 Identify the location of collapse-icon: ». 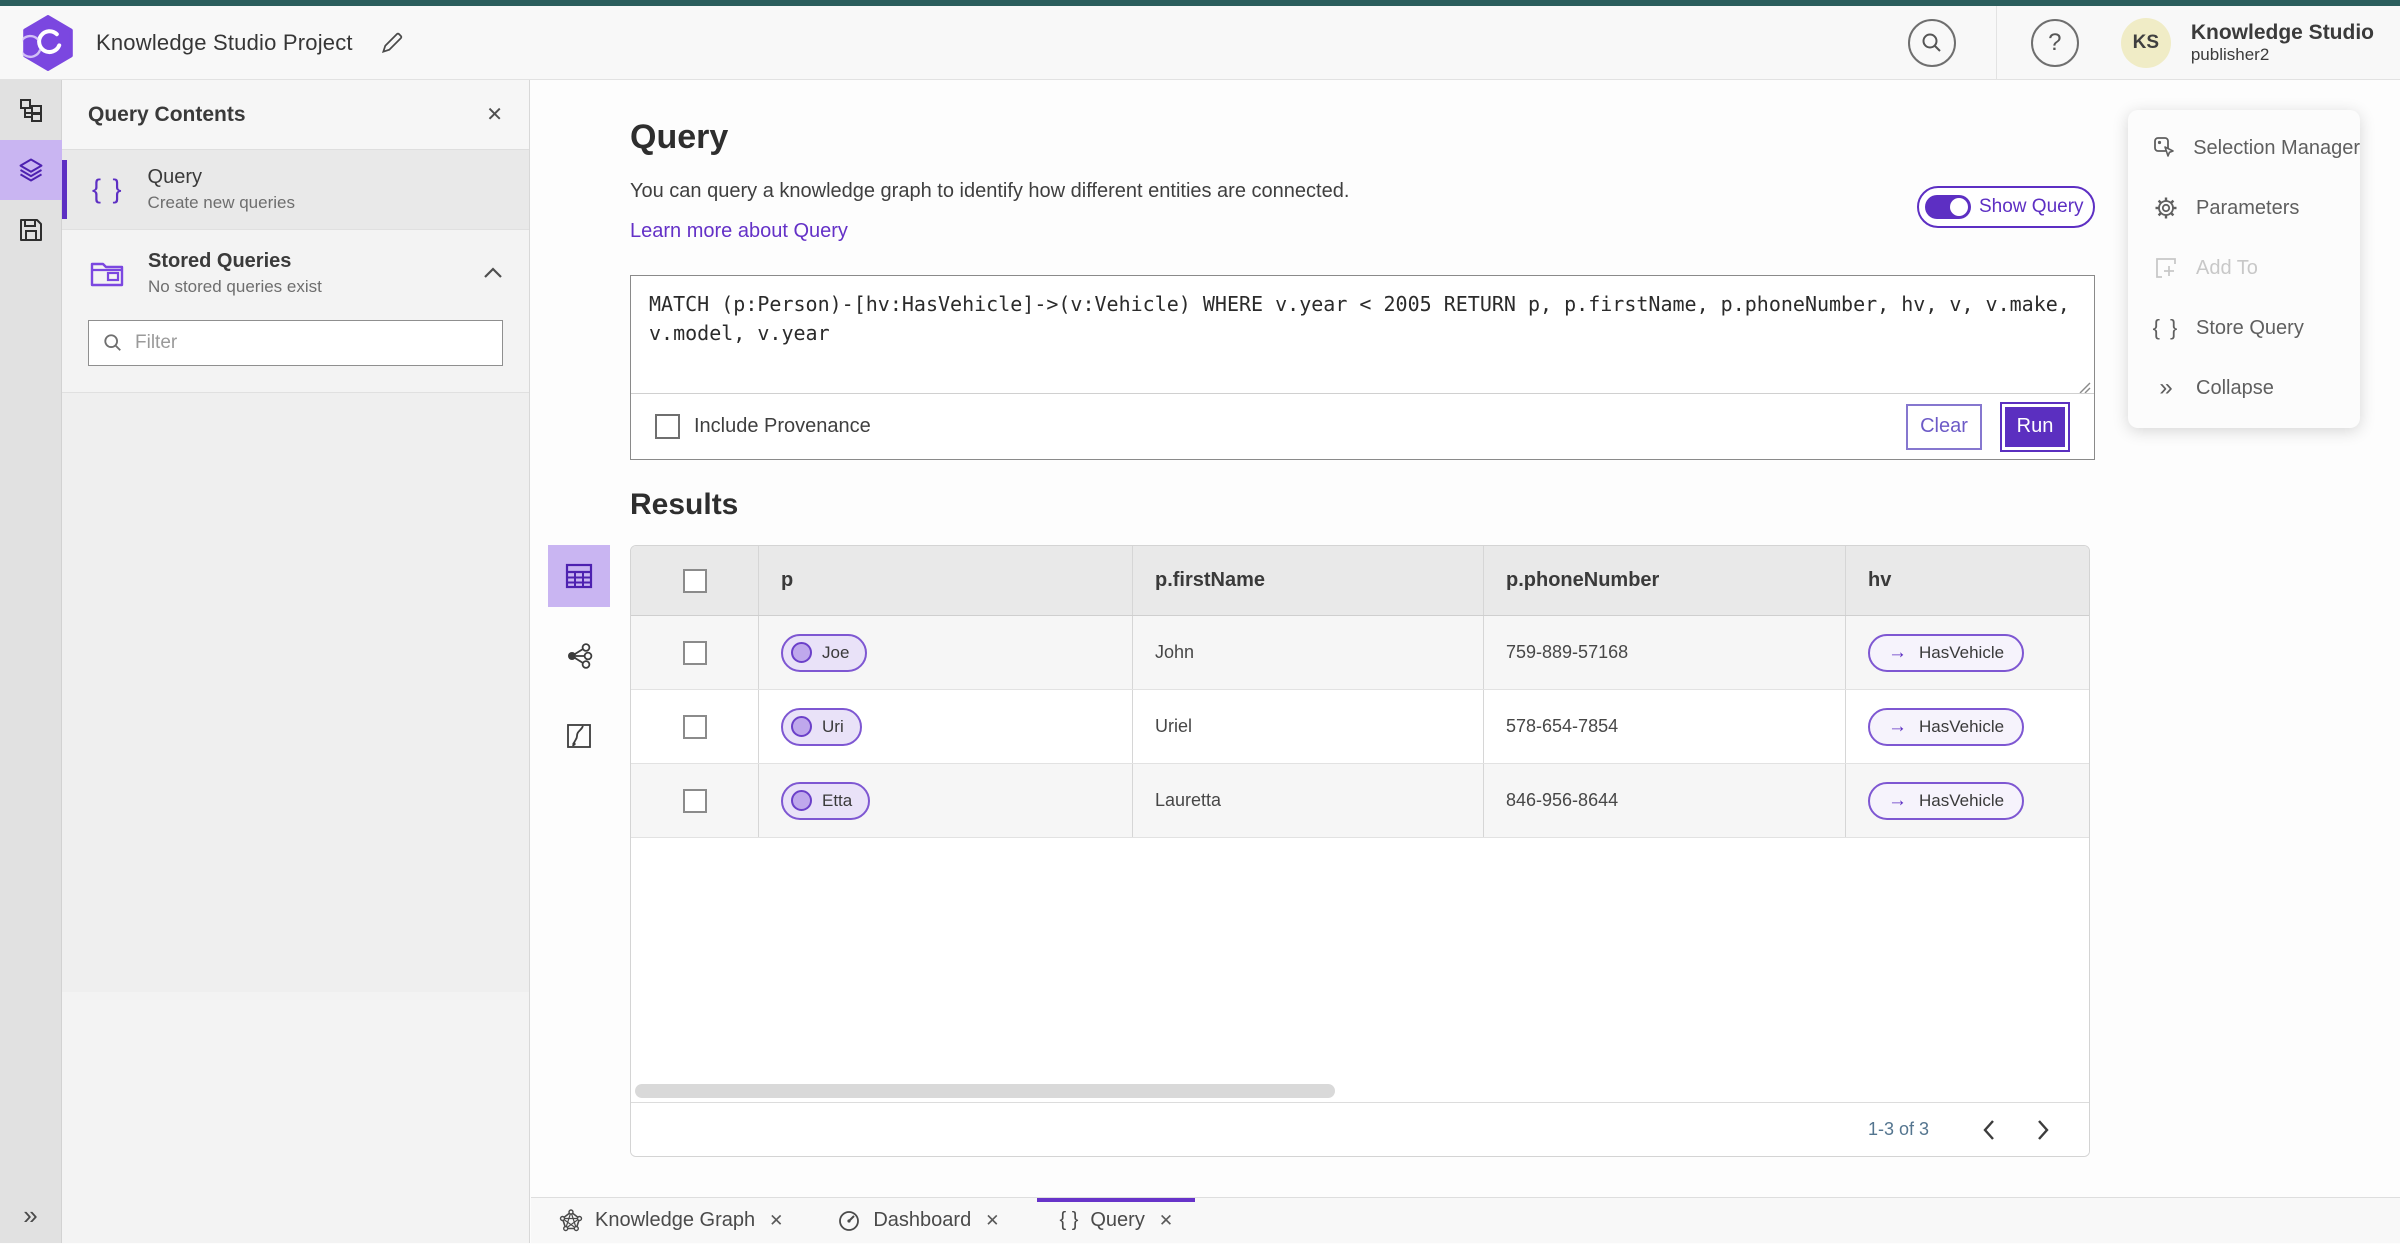
(2166, 387).